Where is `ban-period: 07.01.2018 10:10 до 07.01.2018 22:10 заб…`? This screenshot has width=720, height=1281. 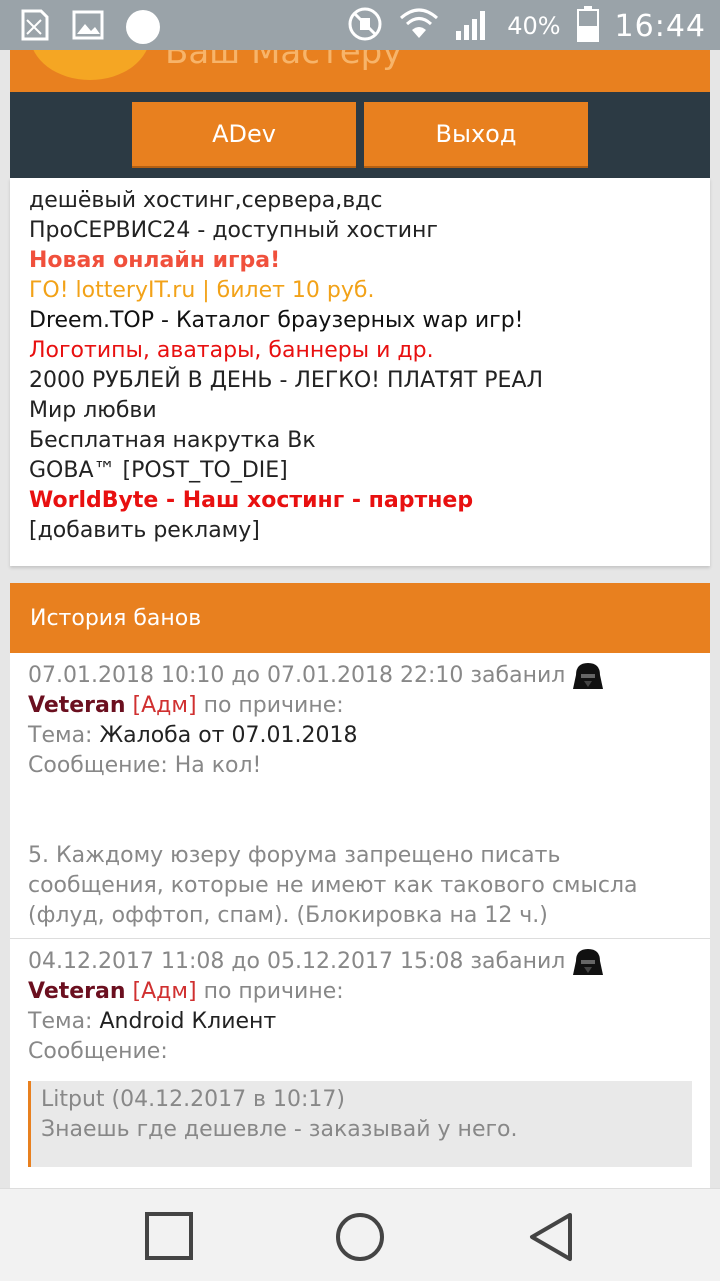
ban-period: 07.01.2018 10:10 до 07.01.2018 22:10 заб… is located at coordinates (297, 675).